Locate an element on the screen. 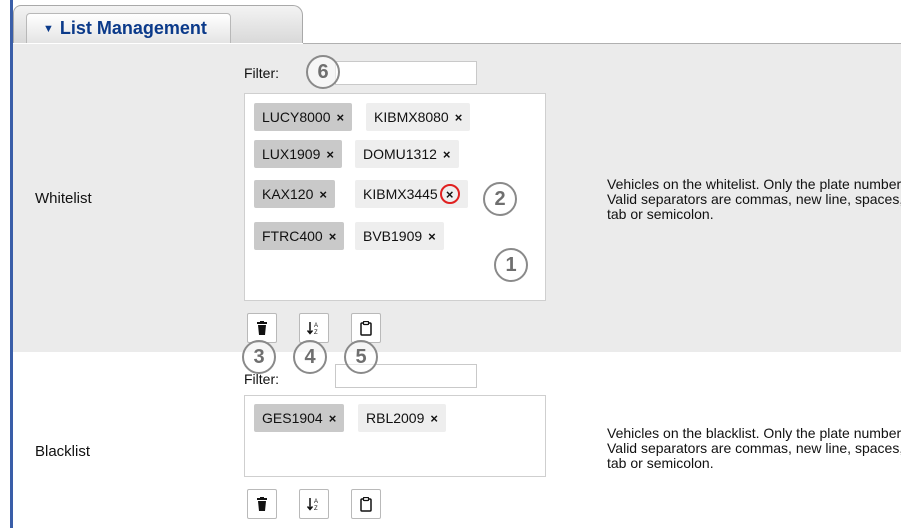 This screenshot has height=528, width=901. whitelist-tag: LUX1909 × is located at coordinates (298, 154).